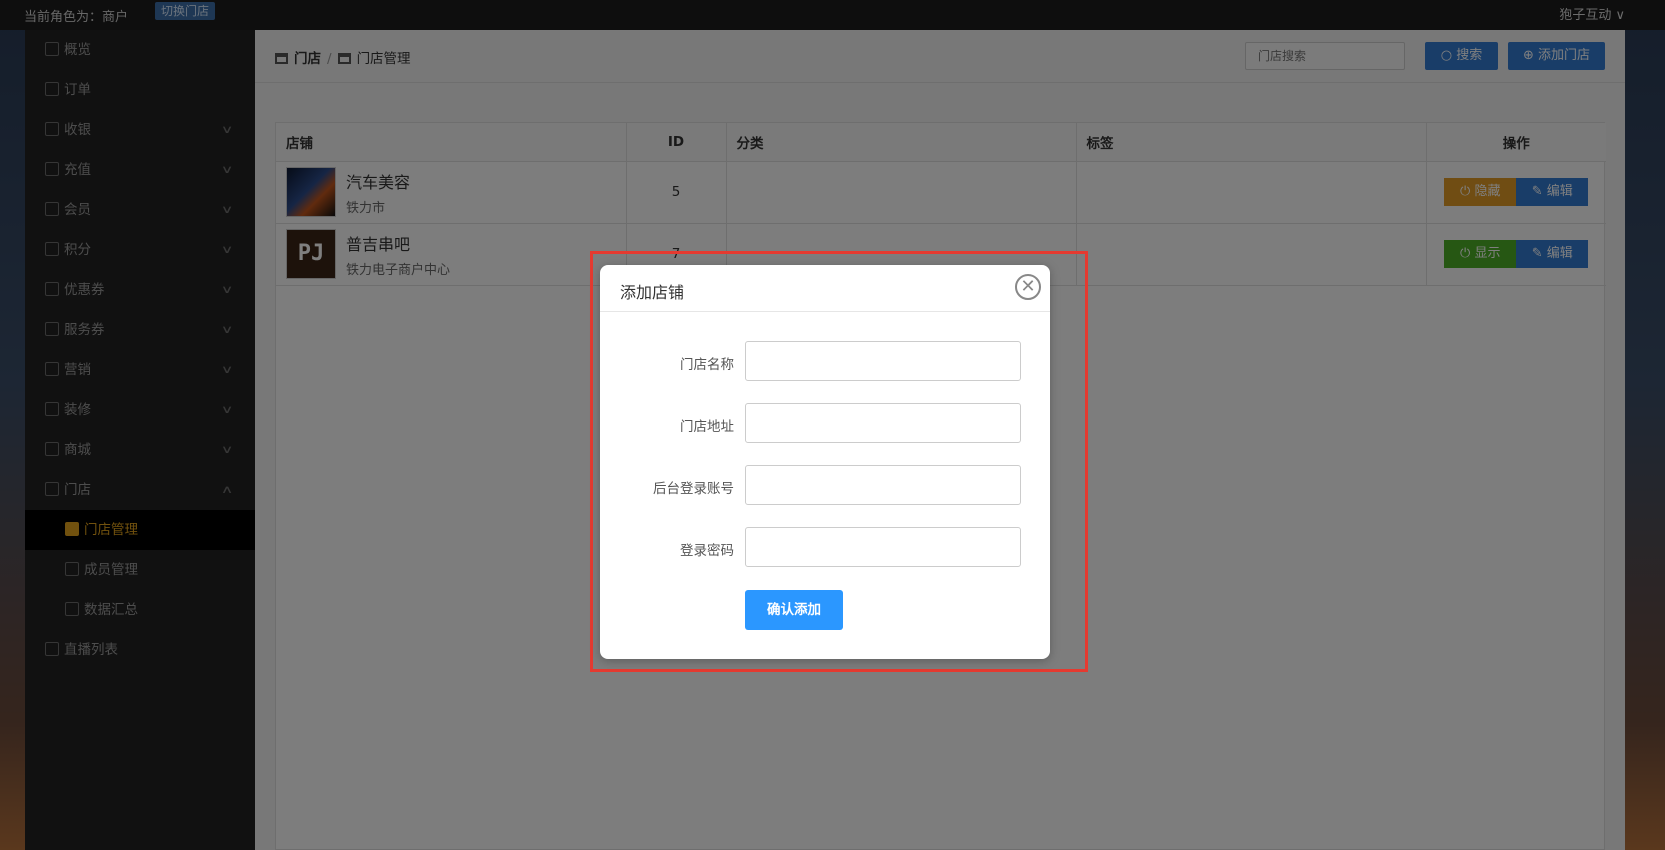 Image resolution: width=1665 pixels, height=850 pixels. I want to click on store-address-input, so click(883, 423).